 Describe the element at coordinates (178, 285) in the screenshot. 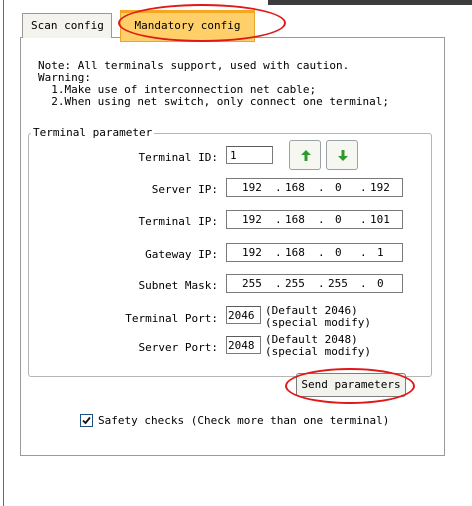

I see `subnet-mask-label: Subnet Mask:` at that location.